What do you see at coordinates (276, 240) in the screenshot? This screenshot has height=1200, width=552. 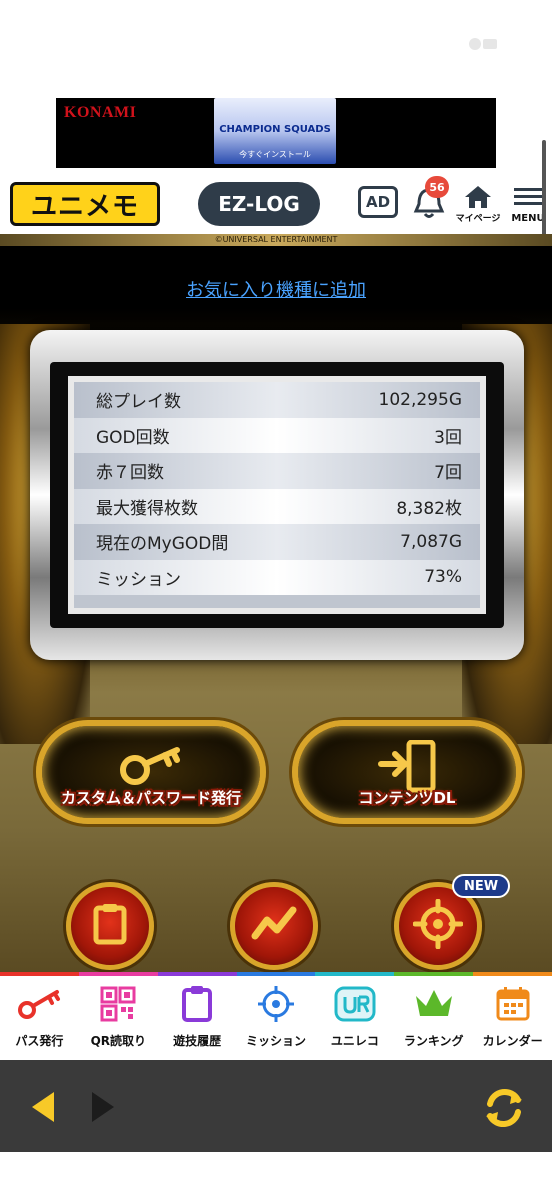 I see `copyright-strip: ©UNIVERSAL ENTERTAINMENT` at bounding box center [276, 240].